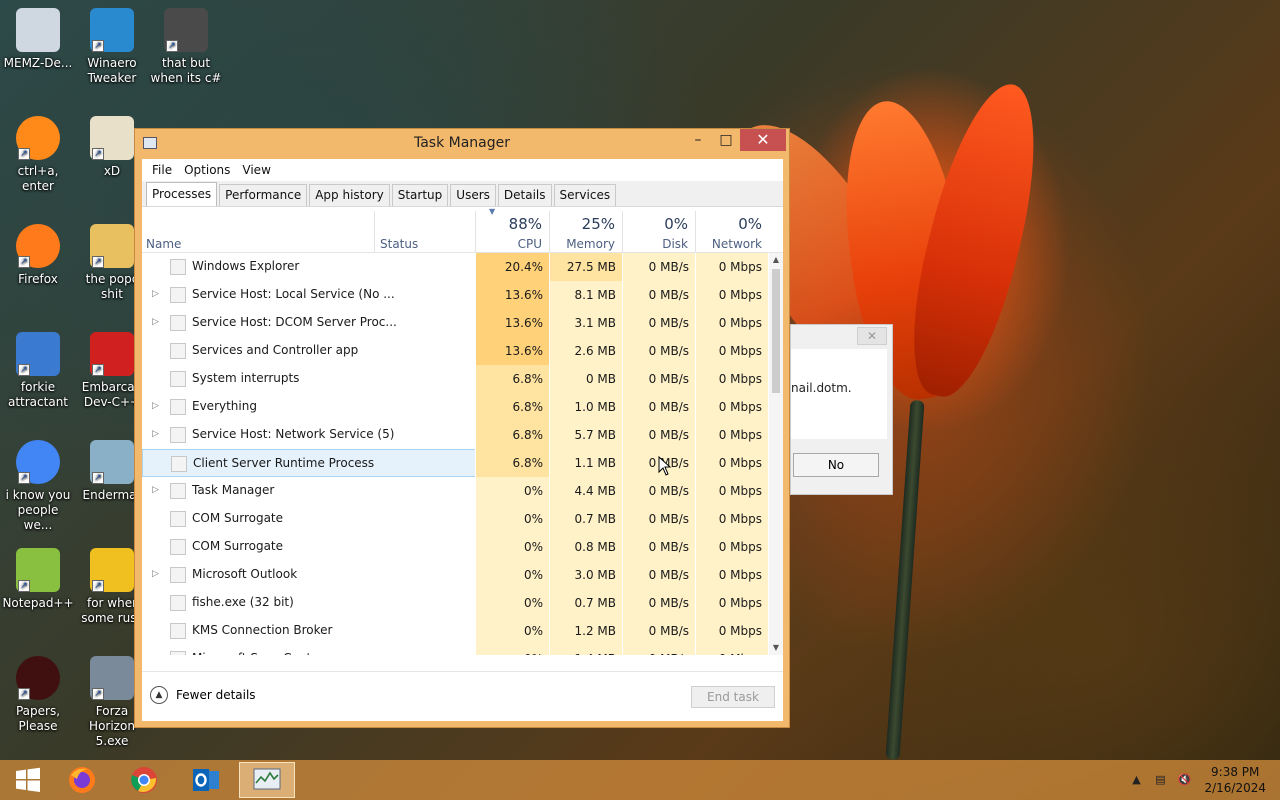  What do you see at coordinates (267, 780) in the screenshot?
I see `taskbar-task-manager` at bounding box center [267, 780].